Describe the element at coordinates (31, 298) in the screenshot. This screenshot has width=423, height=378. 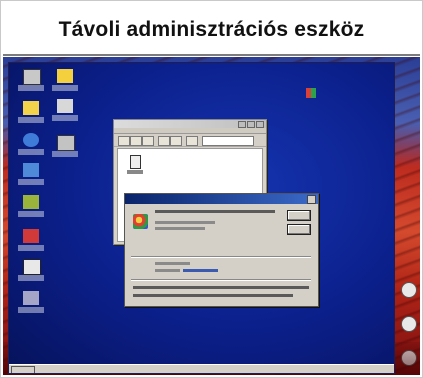
I see `shortcut-icon` at that location.